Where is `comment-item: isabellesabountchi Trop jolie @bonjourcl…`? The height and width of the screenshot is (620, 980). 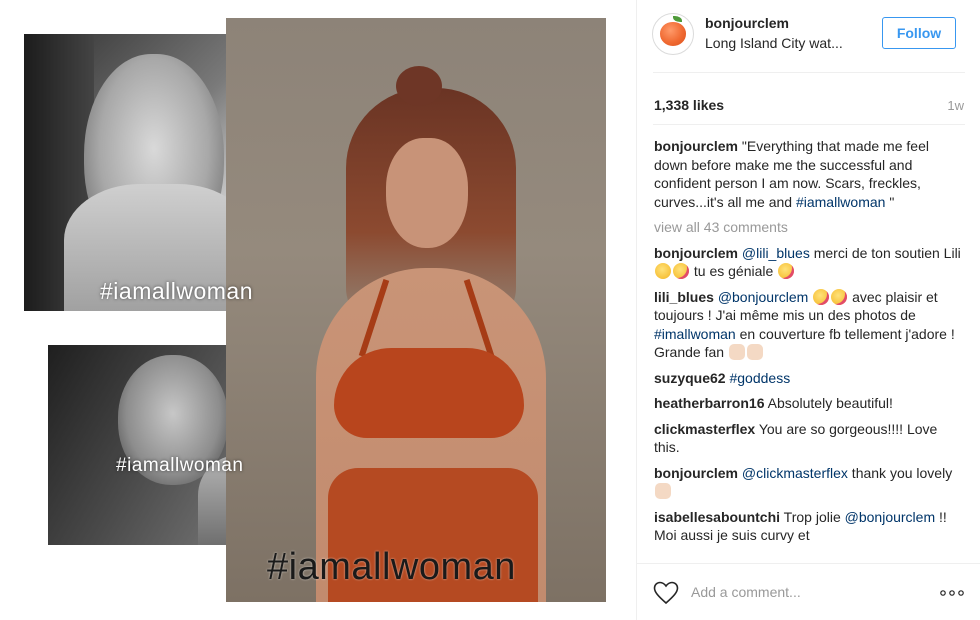
comment-item: isabellesabountchi Trop jolie @bonjourcl… is located at coordinates (810, 526).